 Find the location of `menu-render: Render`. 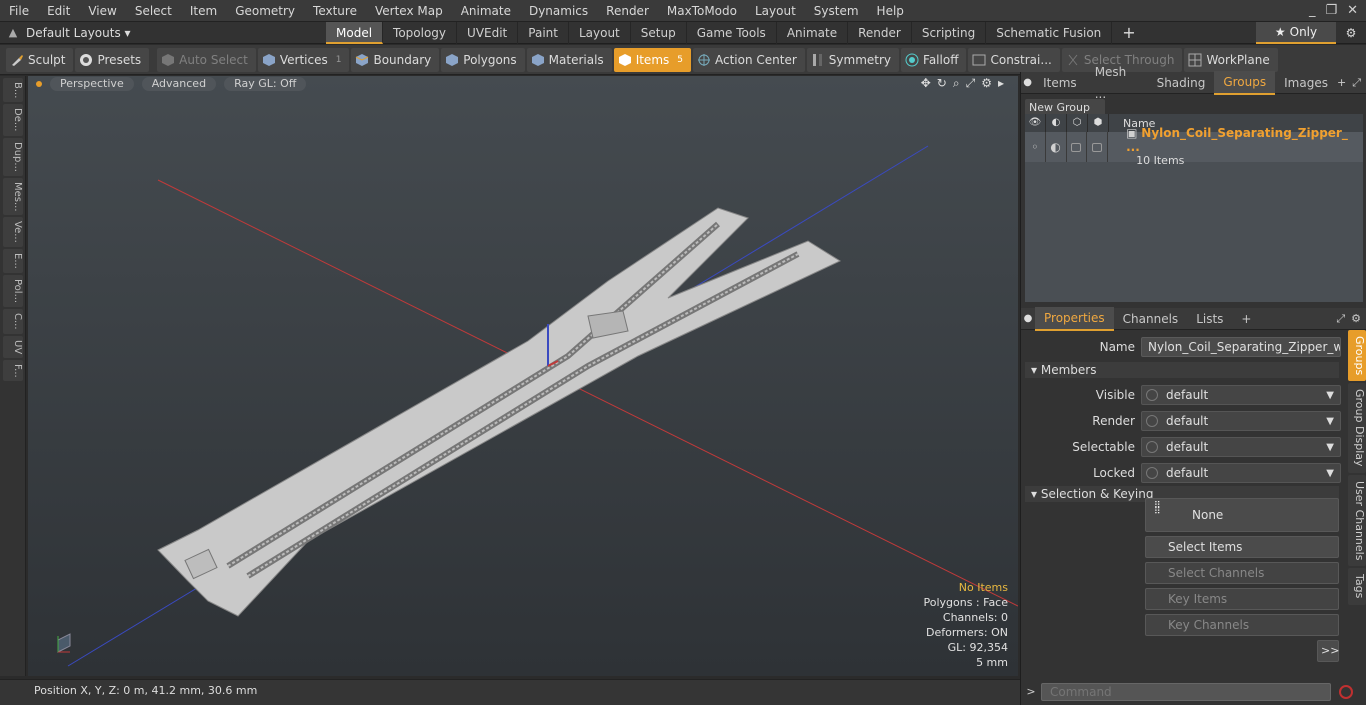

menu-render: Render is located at coordinates (627, 11).